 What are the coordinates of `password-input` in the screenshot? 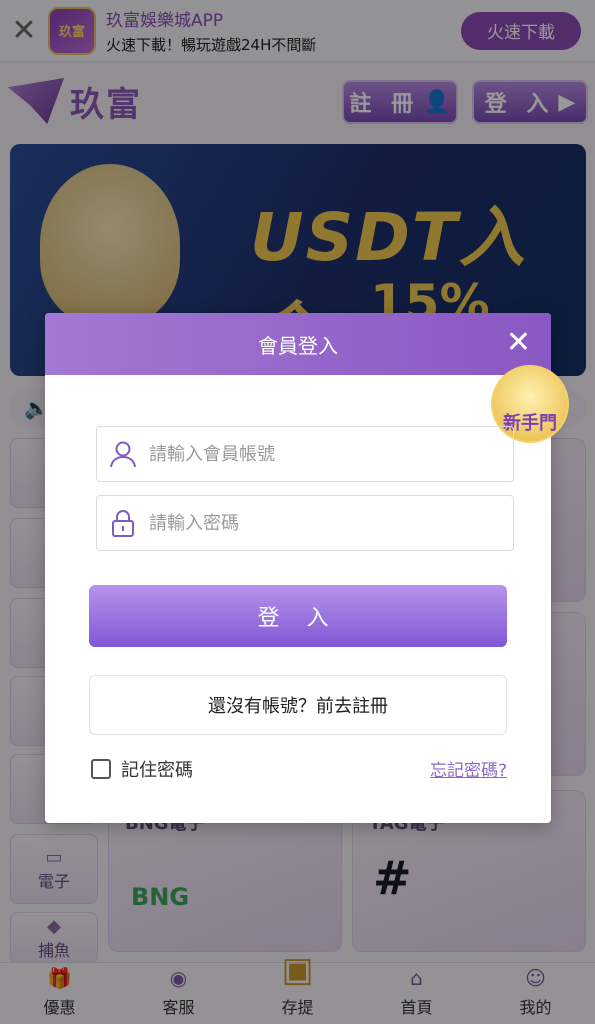 It's located at (331, 523).